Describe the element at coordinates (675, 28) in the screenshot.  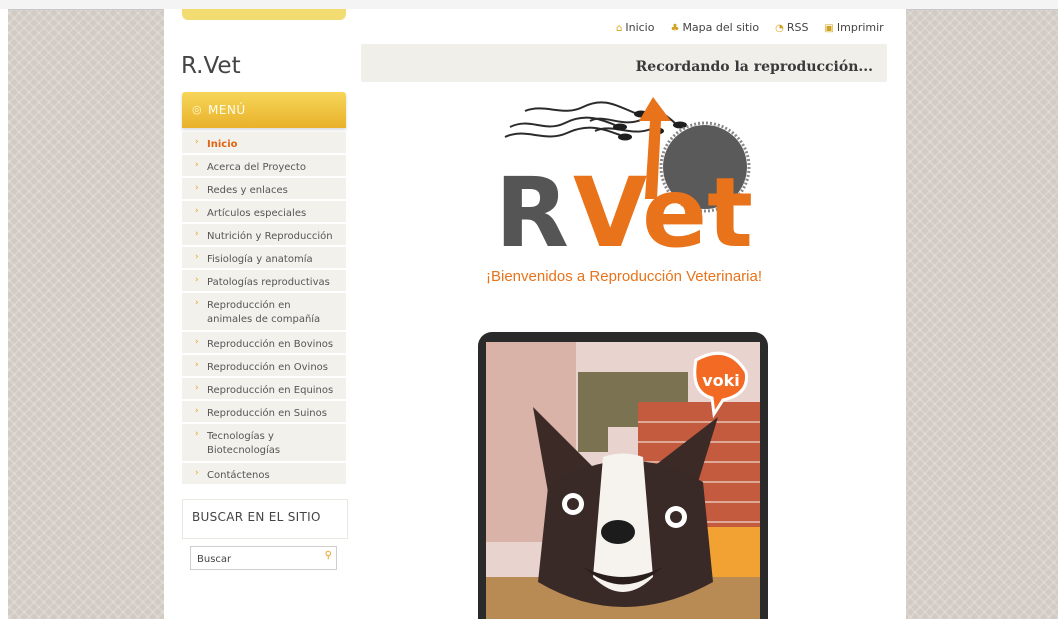
I see `sitemap-icon: ♣` at that location.